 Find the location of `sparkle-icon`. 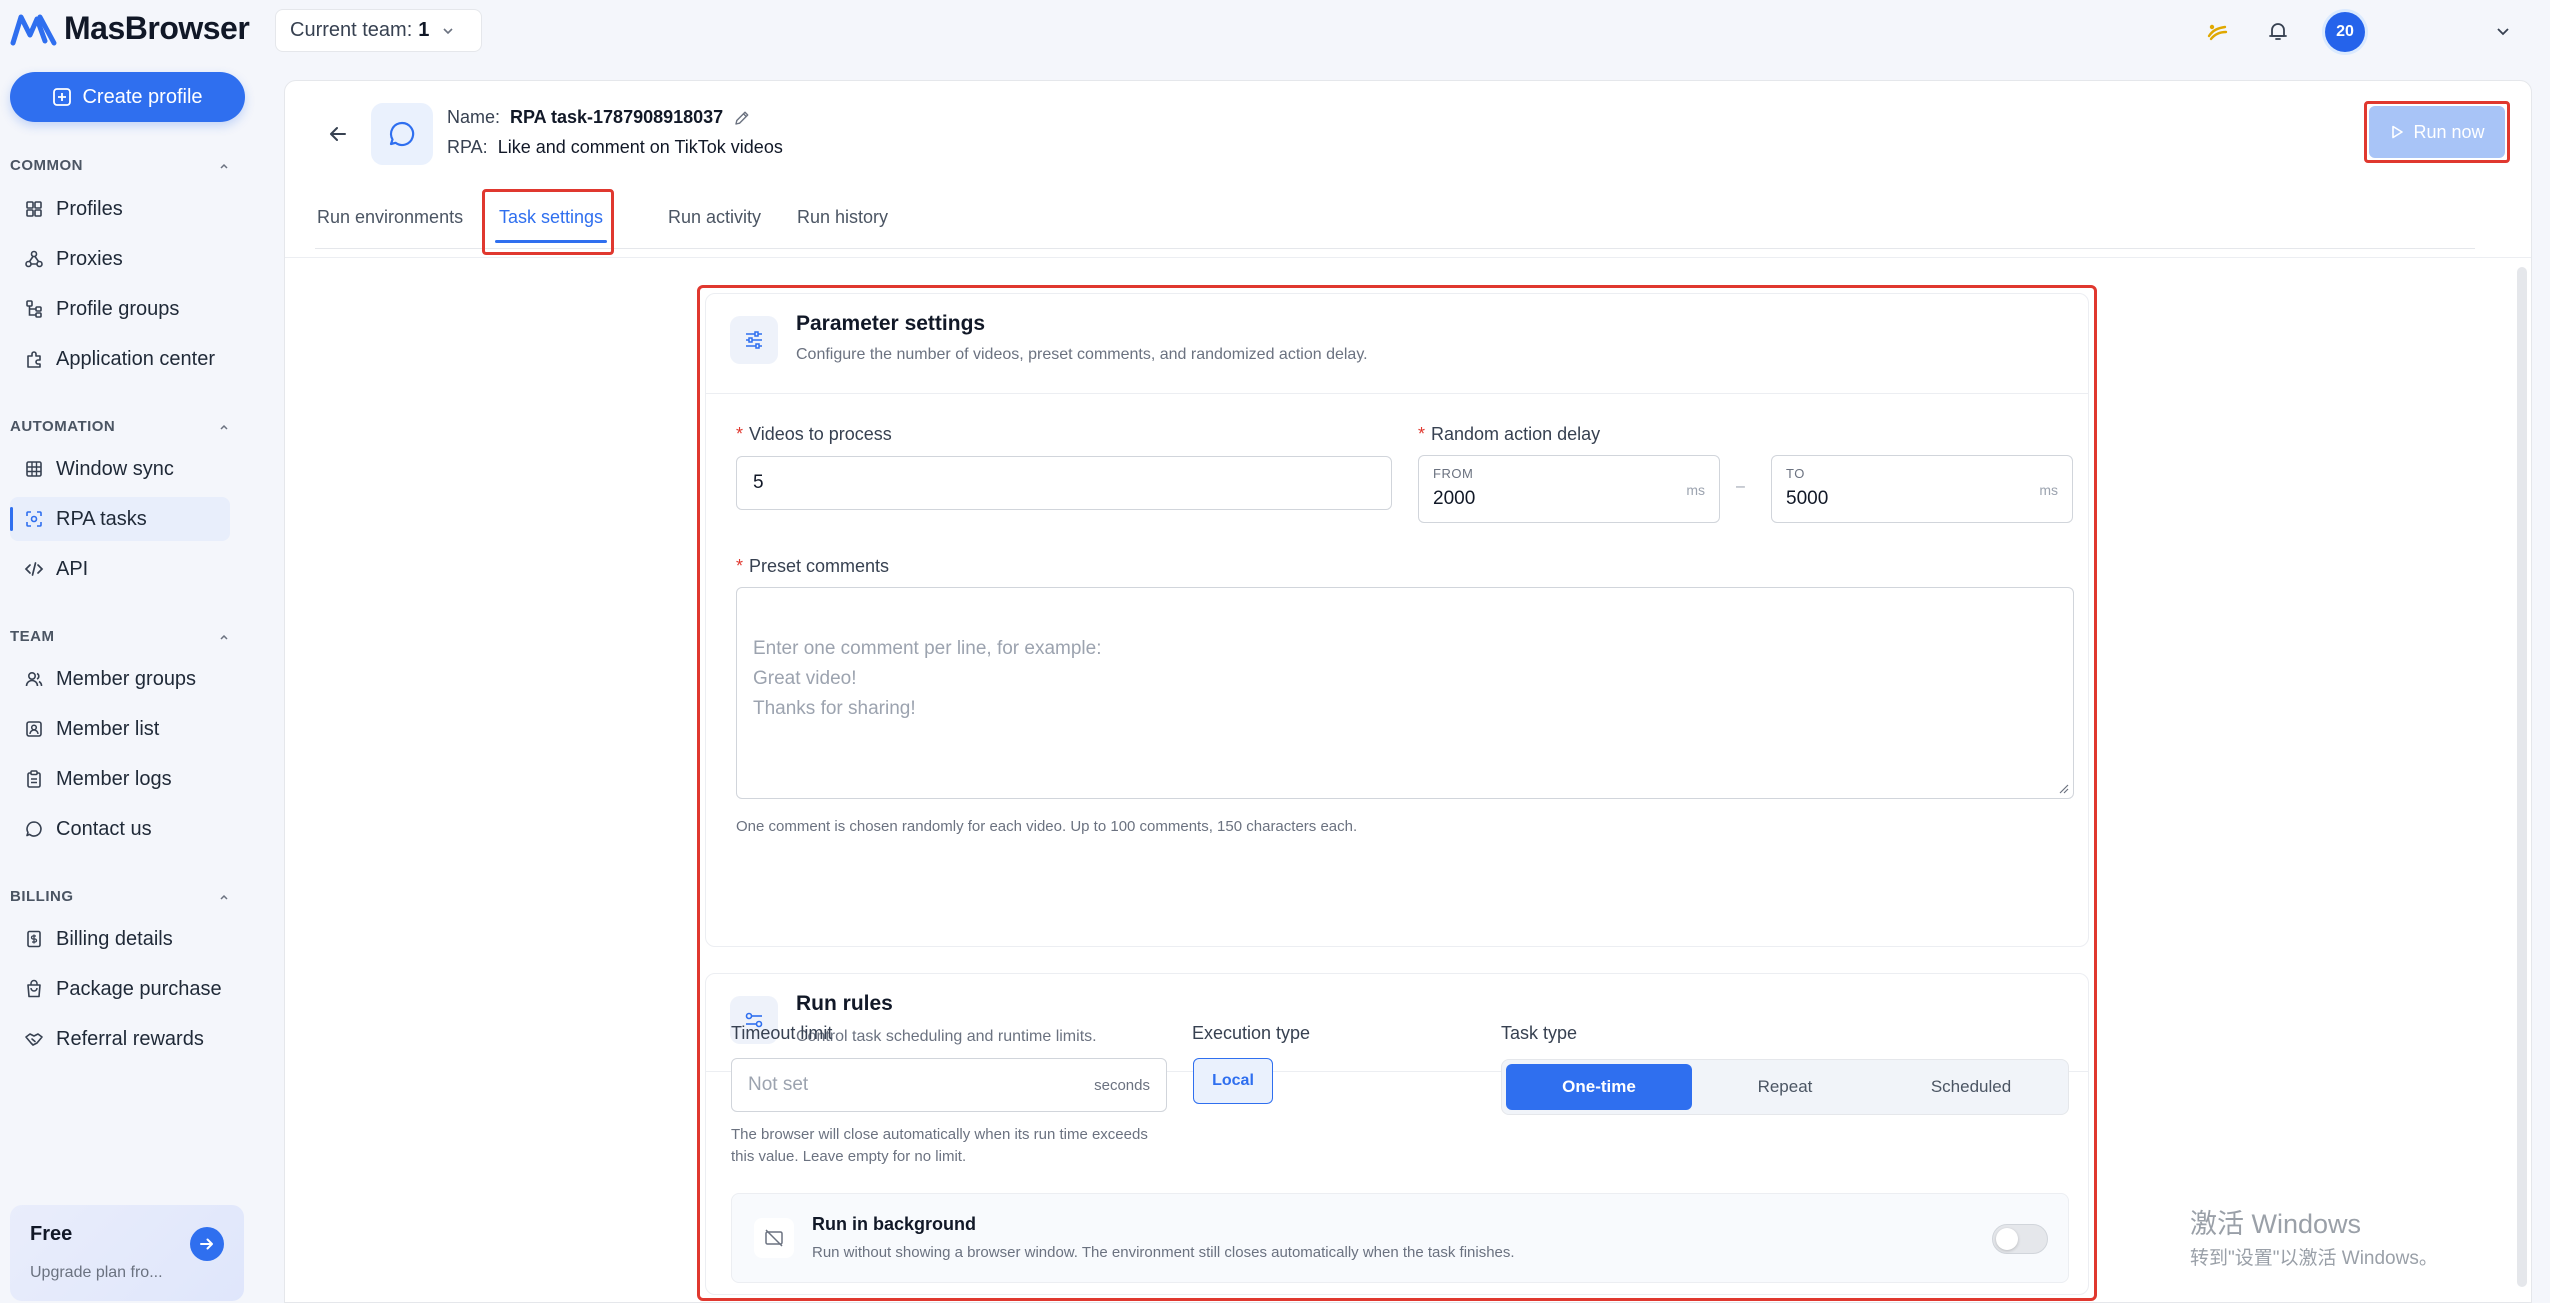

sparkle-icon is located at coordinates (2217, 32).